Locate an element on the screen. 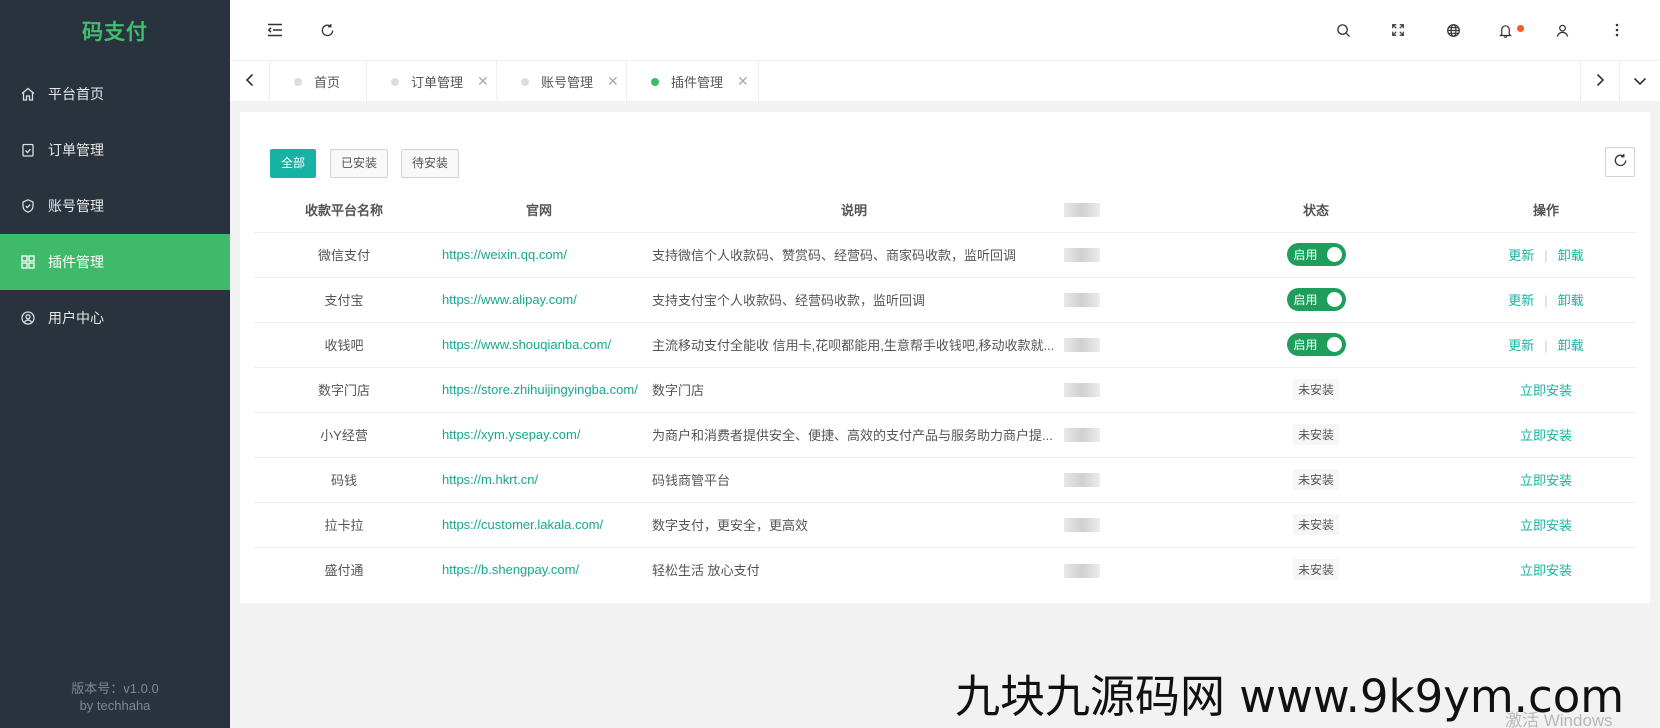 This screenshot has width=1660, height=728. sidebar-item-plugins: 插件管理 is located at coordinates (115, 262).